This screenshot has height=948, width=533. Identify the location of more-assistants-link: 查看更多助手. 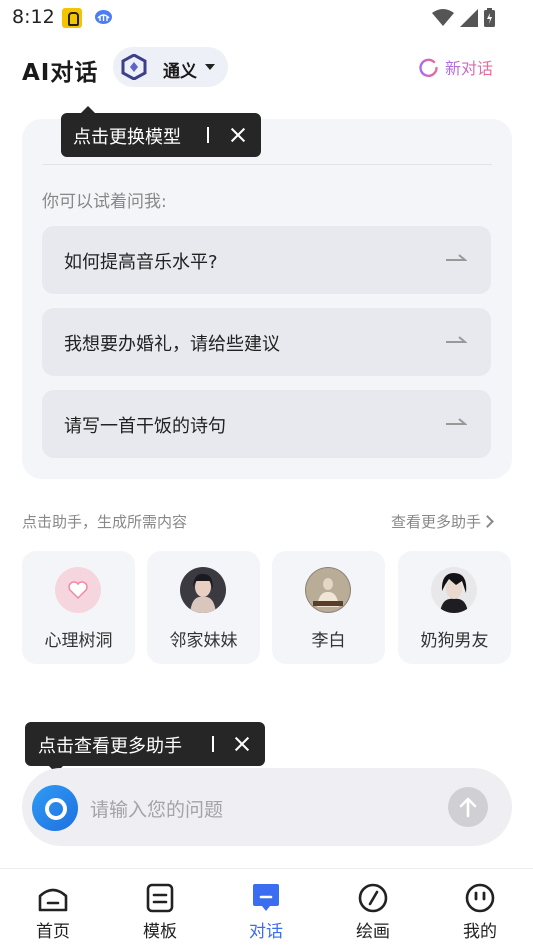
(442, 521).